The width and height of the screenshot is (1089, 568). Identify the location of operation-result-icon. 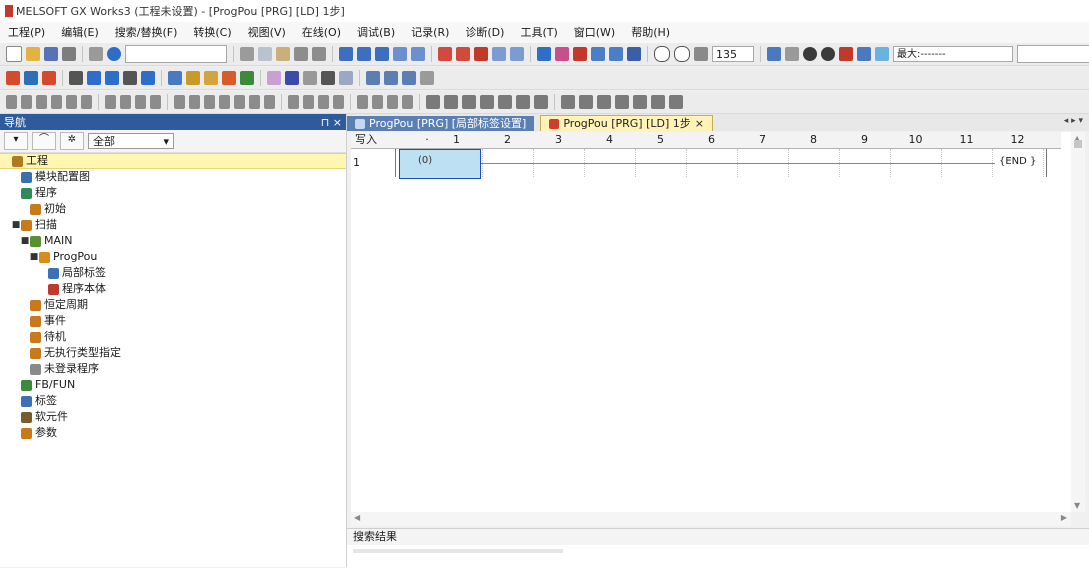
(293, 102).